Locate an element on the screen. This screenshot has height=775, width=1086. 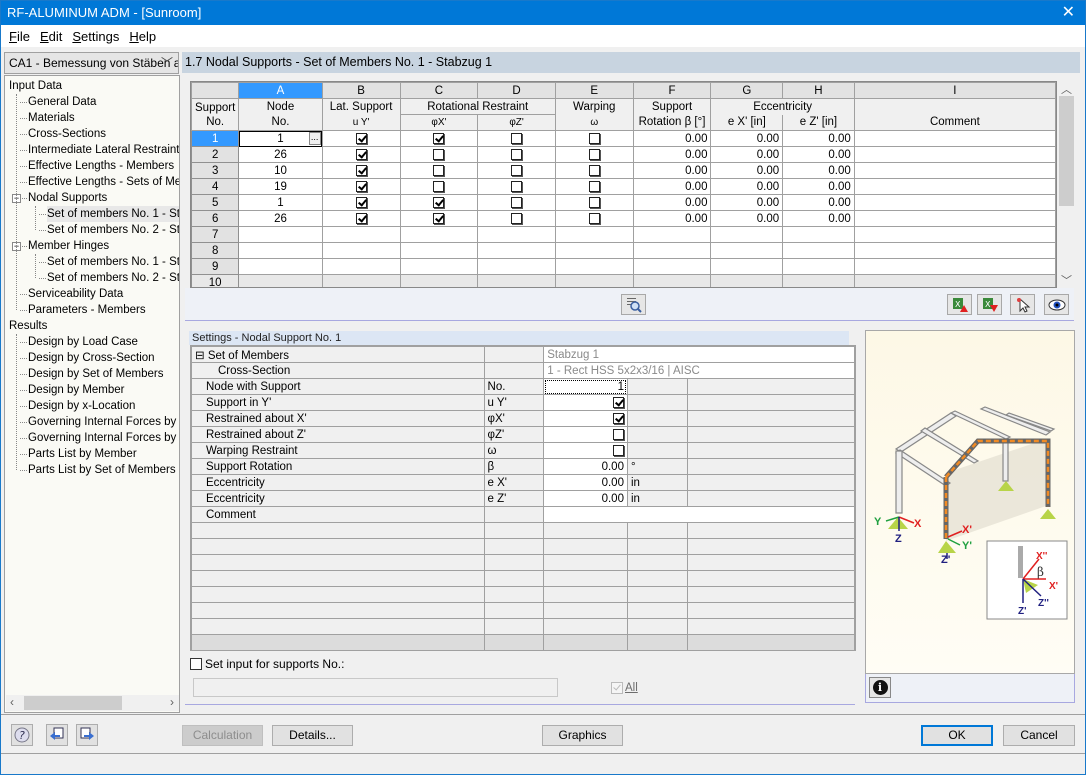
ez-cell: 0.00 is located at coordinates (818, 202).